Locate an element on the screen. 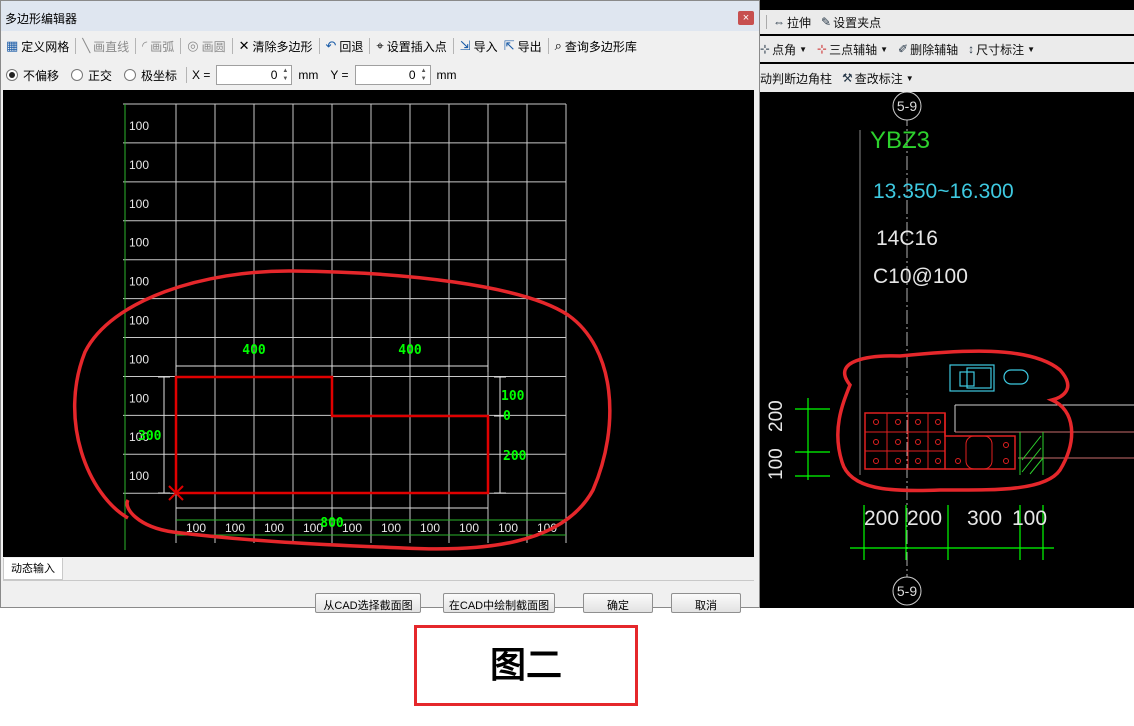 Image resolution: width=1134 pixels, height=726 pixels. stretch-label: 拉伸 is located at coordinates (799, 22).